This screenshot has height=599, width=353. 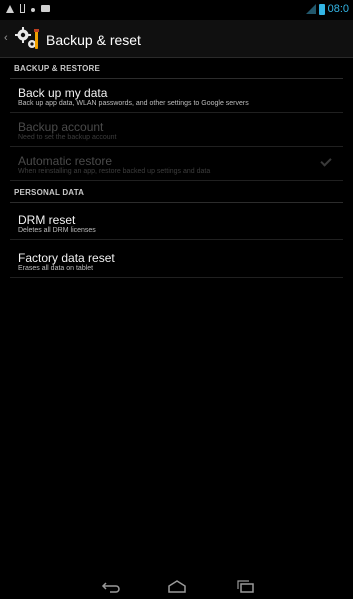 What do you see at coordinates (176, 193) in the screenshot?
I see `section-header-personal-data: PERSONAL DATA` at bounding box center [176, 193].